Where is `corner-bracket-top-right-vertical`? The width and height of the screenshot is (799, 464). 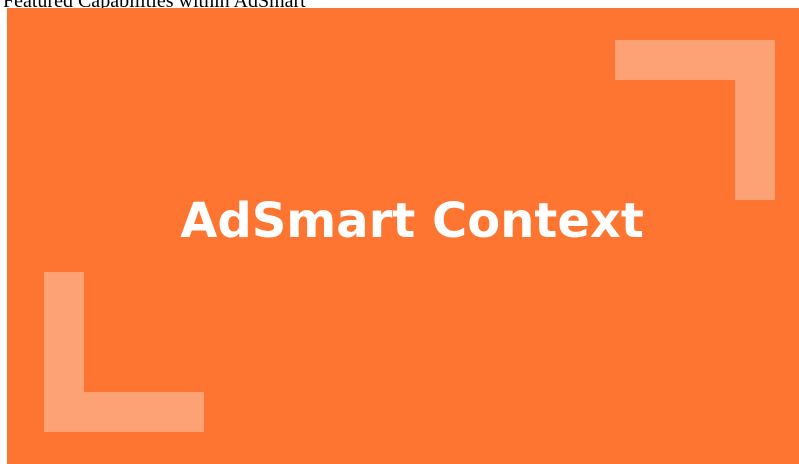
corner-bracket-top-right-vertical is located at coordinates (755, 120).